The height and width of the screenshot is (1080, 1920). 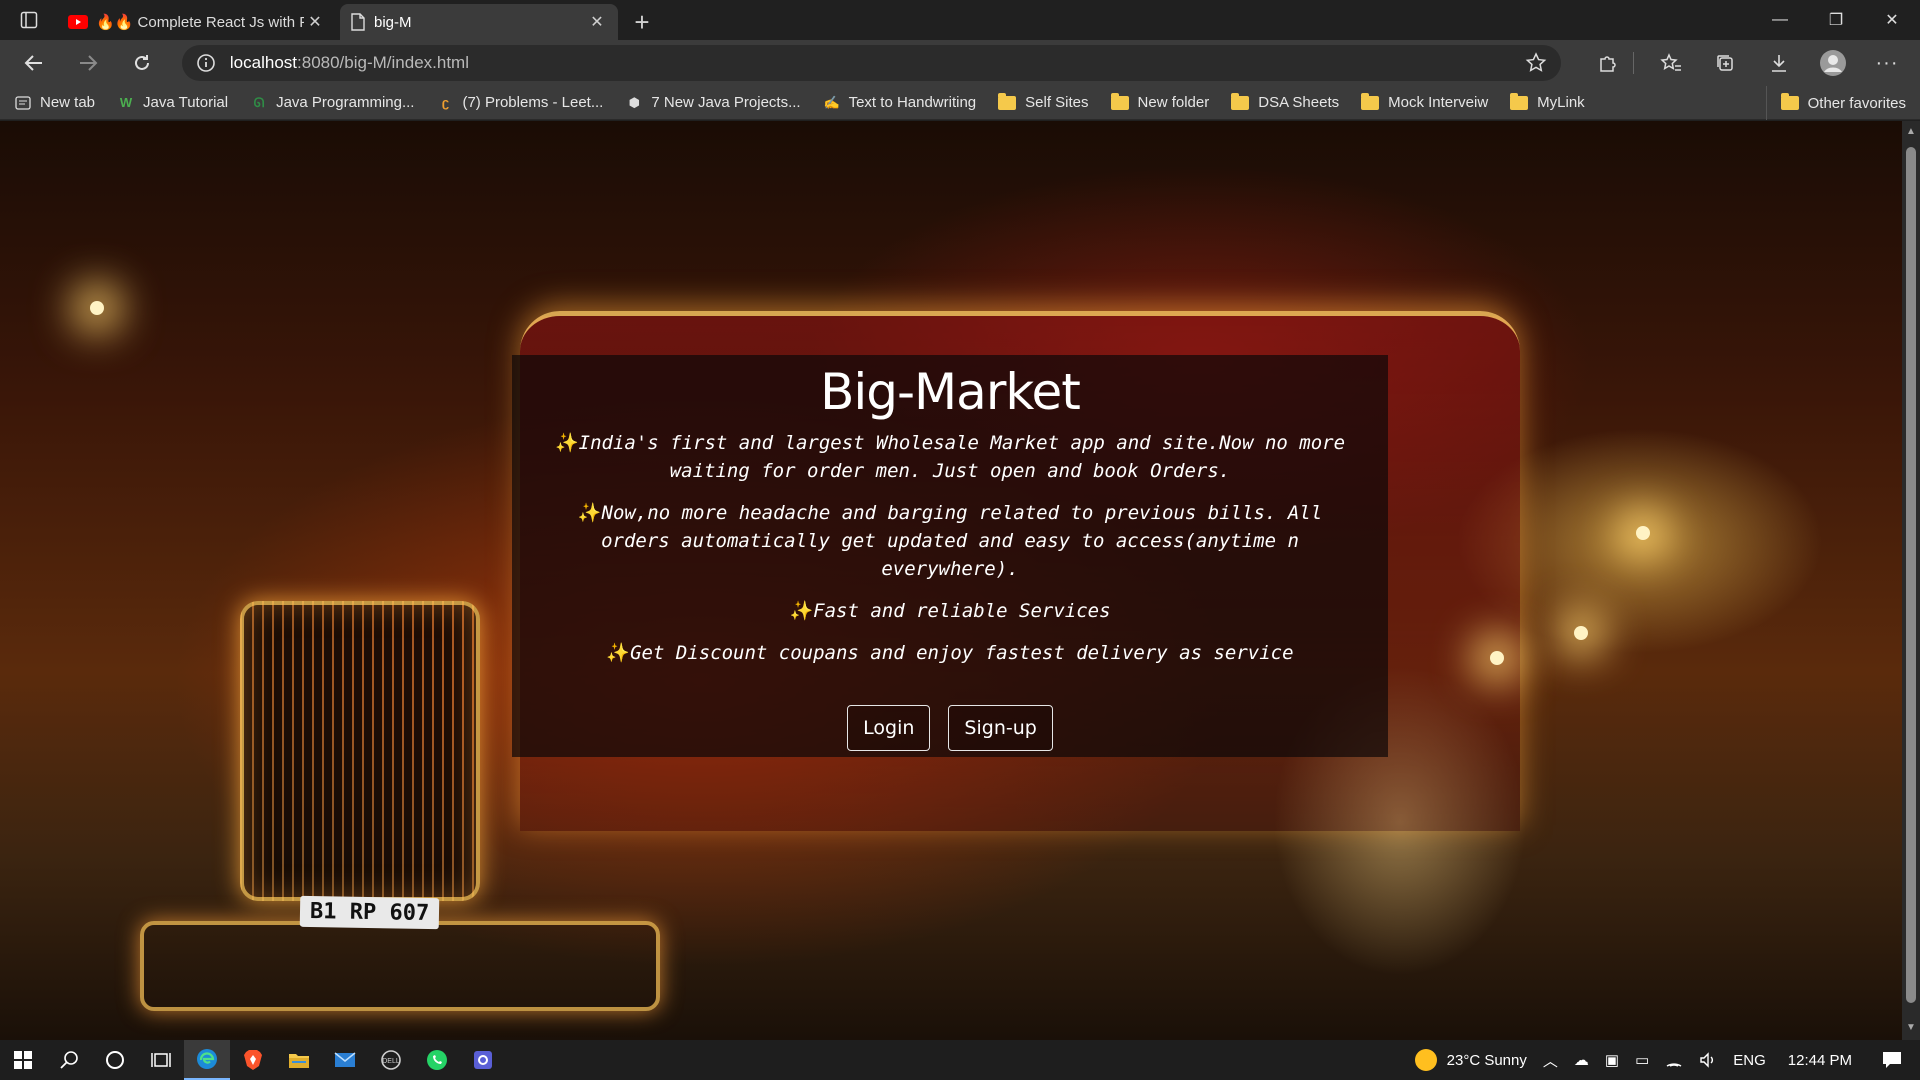 I want to click on file-explorer-icon, so click(x=299, y=1061).